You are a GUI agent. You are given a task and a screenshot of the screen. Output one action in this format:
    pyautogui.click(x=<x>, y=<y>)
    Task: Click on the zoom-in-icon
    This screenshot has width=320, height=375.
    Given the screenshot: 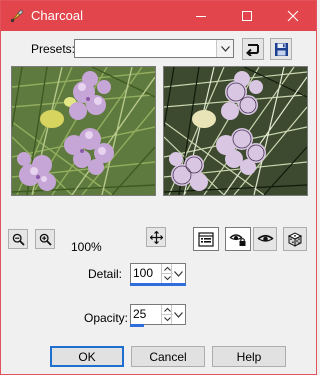 What is the action you would take?
    pyautogui.click(x=45, y=239)
    